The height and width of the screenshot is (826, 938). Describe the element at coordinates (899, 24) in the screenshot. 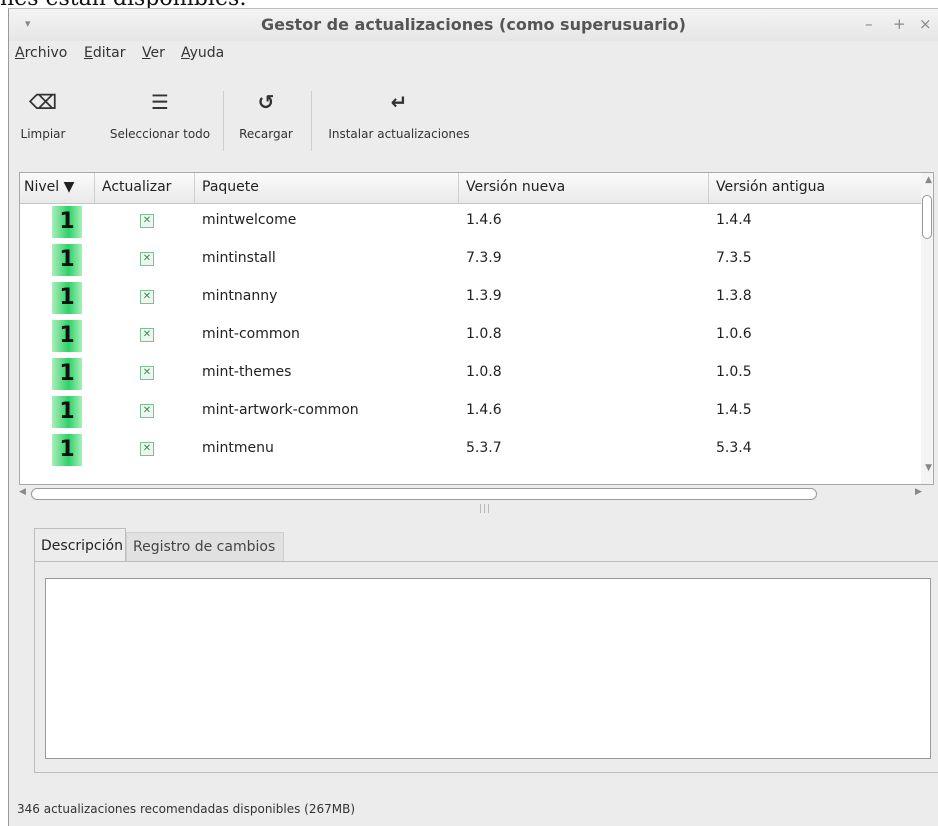

I see `maximize-icon: +` at that location.